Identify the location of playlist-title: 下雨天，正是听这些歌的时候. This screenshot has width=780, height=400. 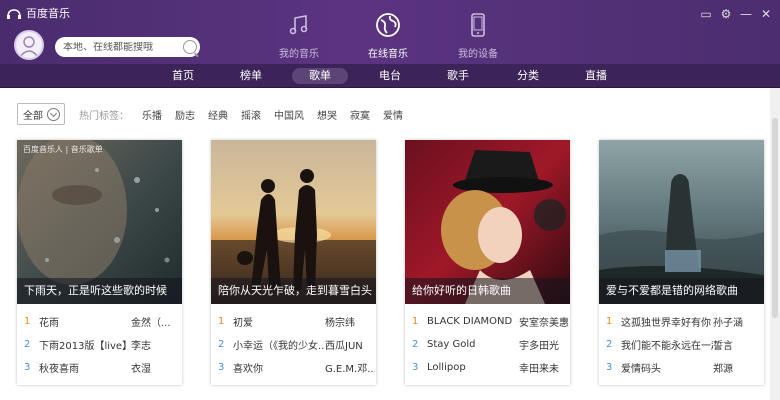
(99, 291).